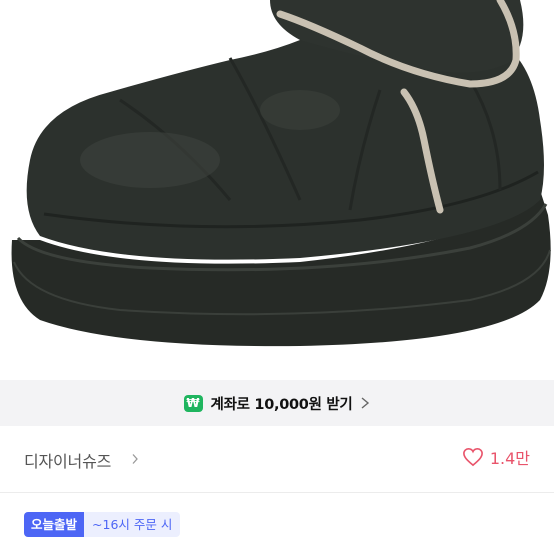  I want to click on won-icon: ₩, so click(193, 403).